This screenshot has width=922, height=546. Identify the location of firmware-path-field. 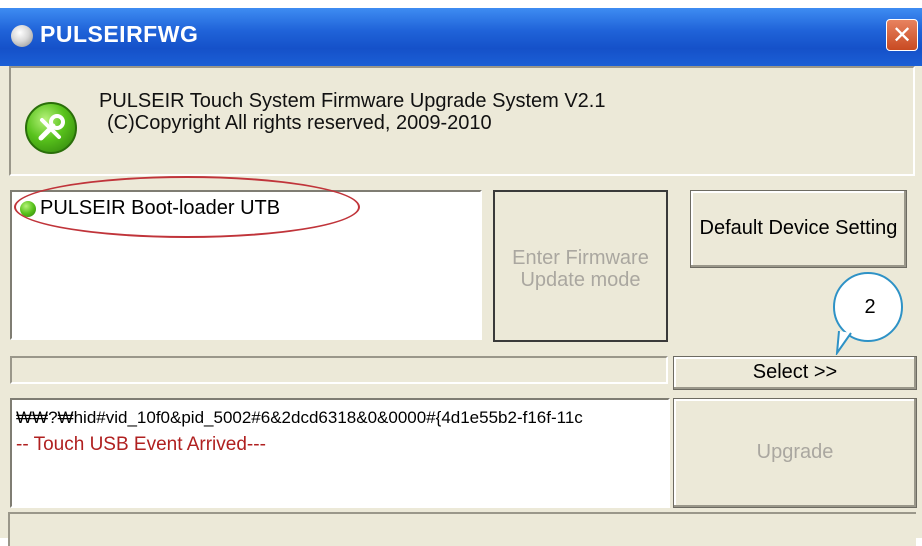
(339, 370).